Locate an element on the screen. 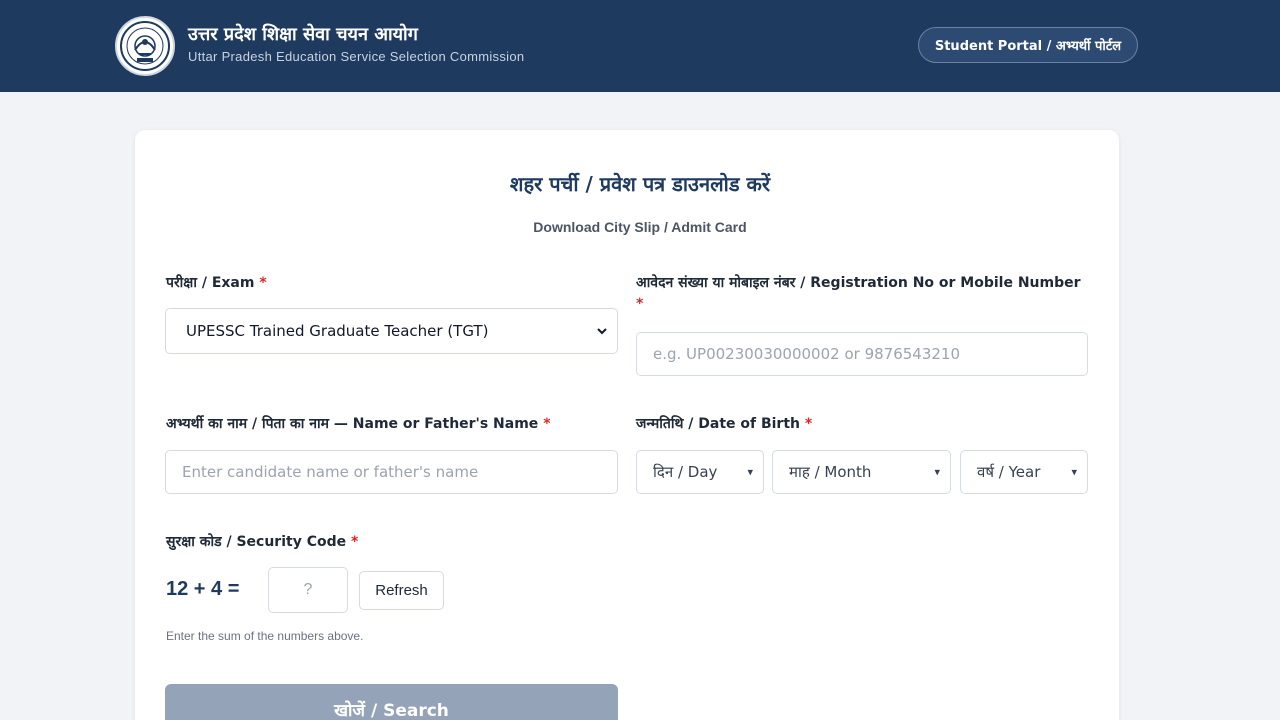  upessc-emblem-icon is located at coordinates (145, 46).